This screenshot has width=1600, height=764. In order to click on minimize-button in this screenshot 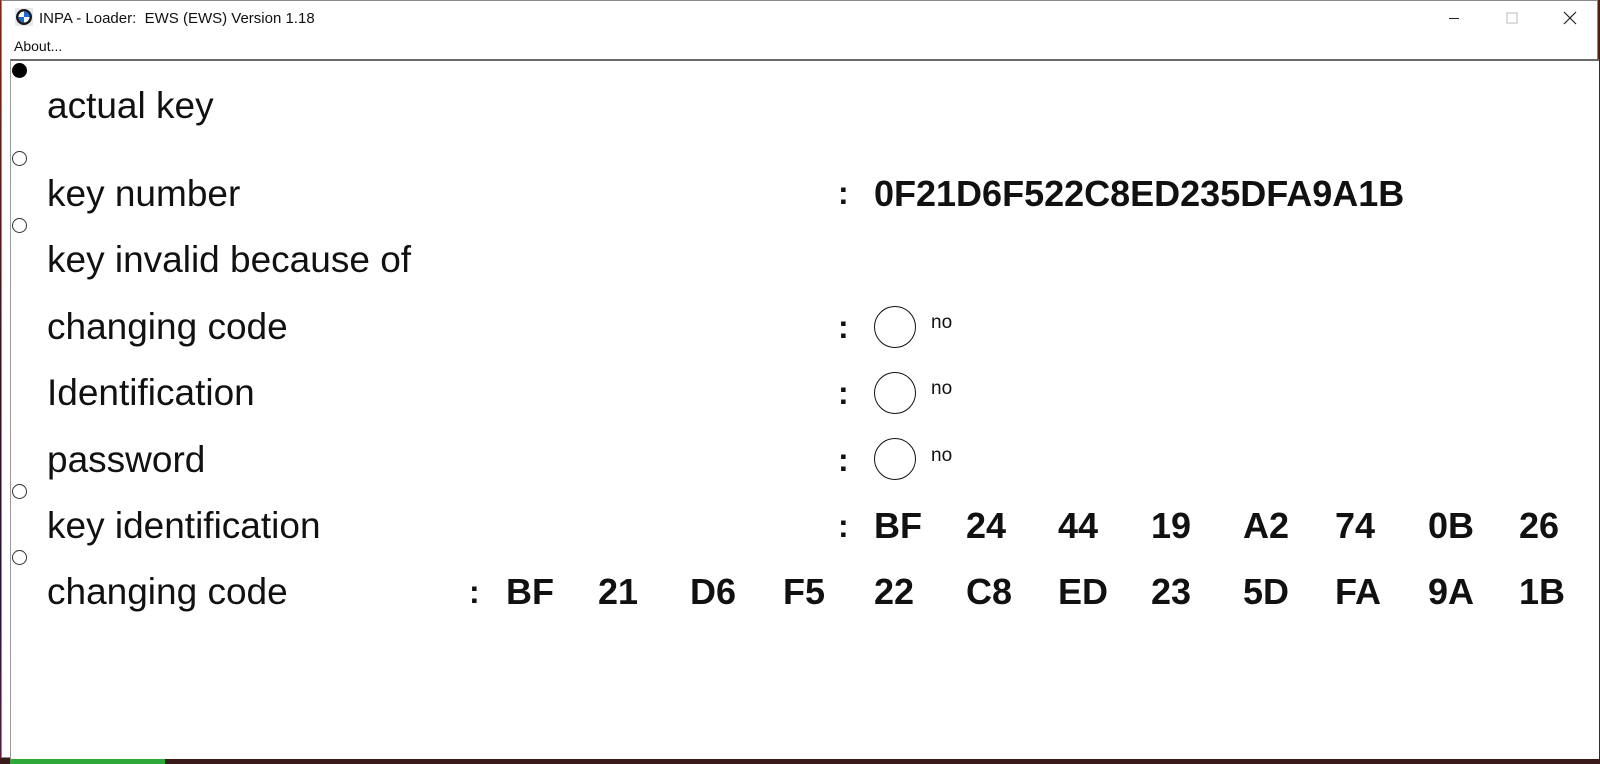, I will do `click(1454, 18)`.